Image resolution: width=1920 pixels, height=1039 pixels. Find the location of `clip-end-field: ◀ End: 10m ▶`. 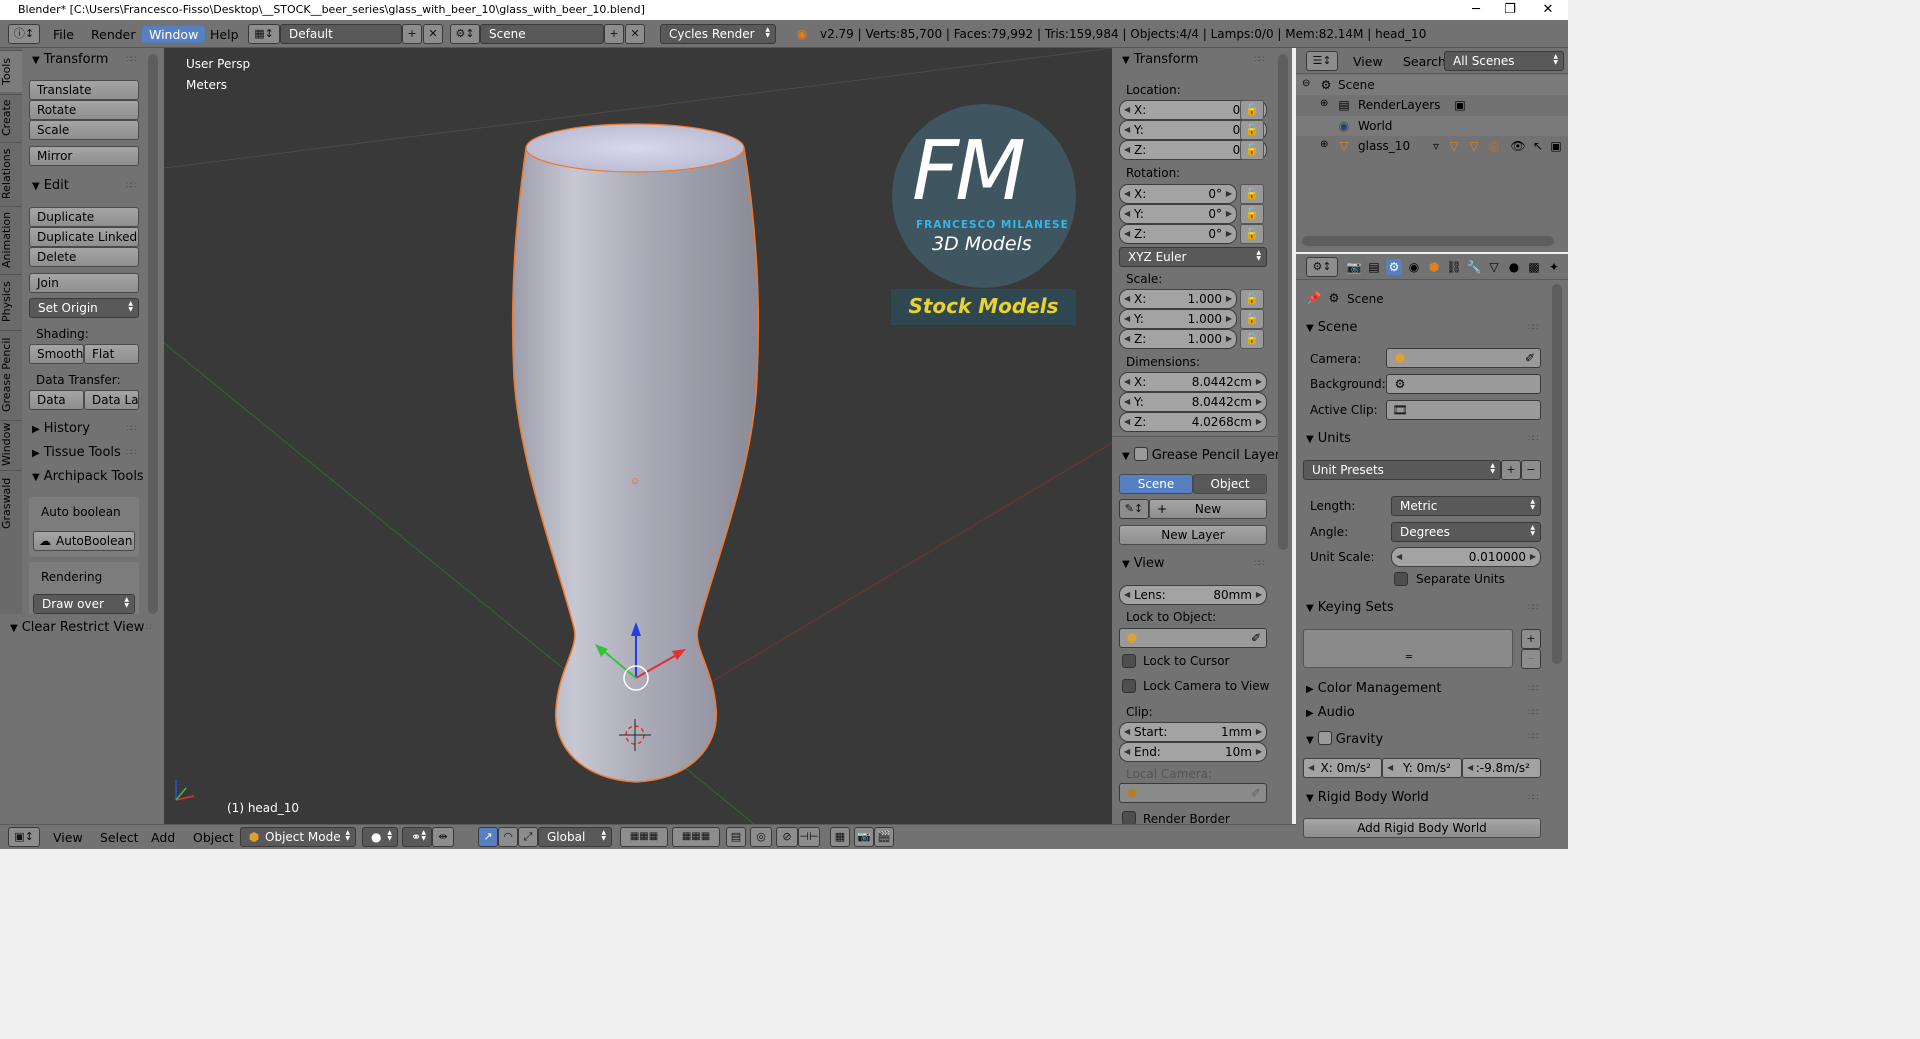

clip-end-field: ◀ End: 10m ▶ is located at coordinates (1193, 752).